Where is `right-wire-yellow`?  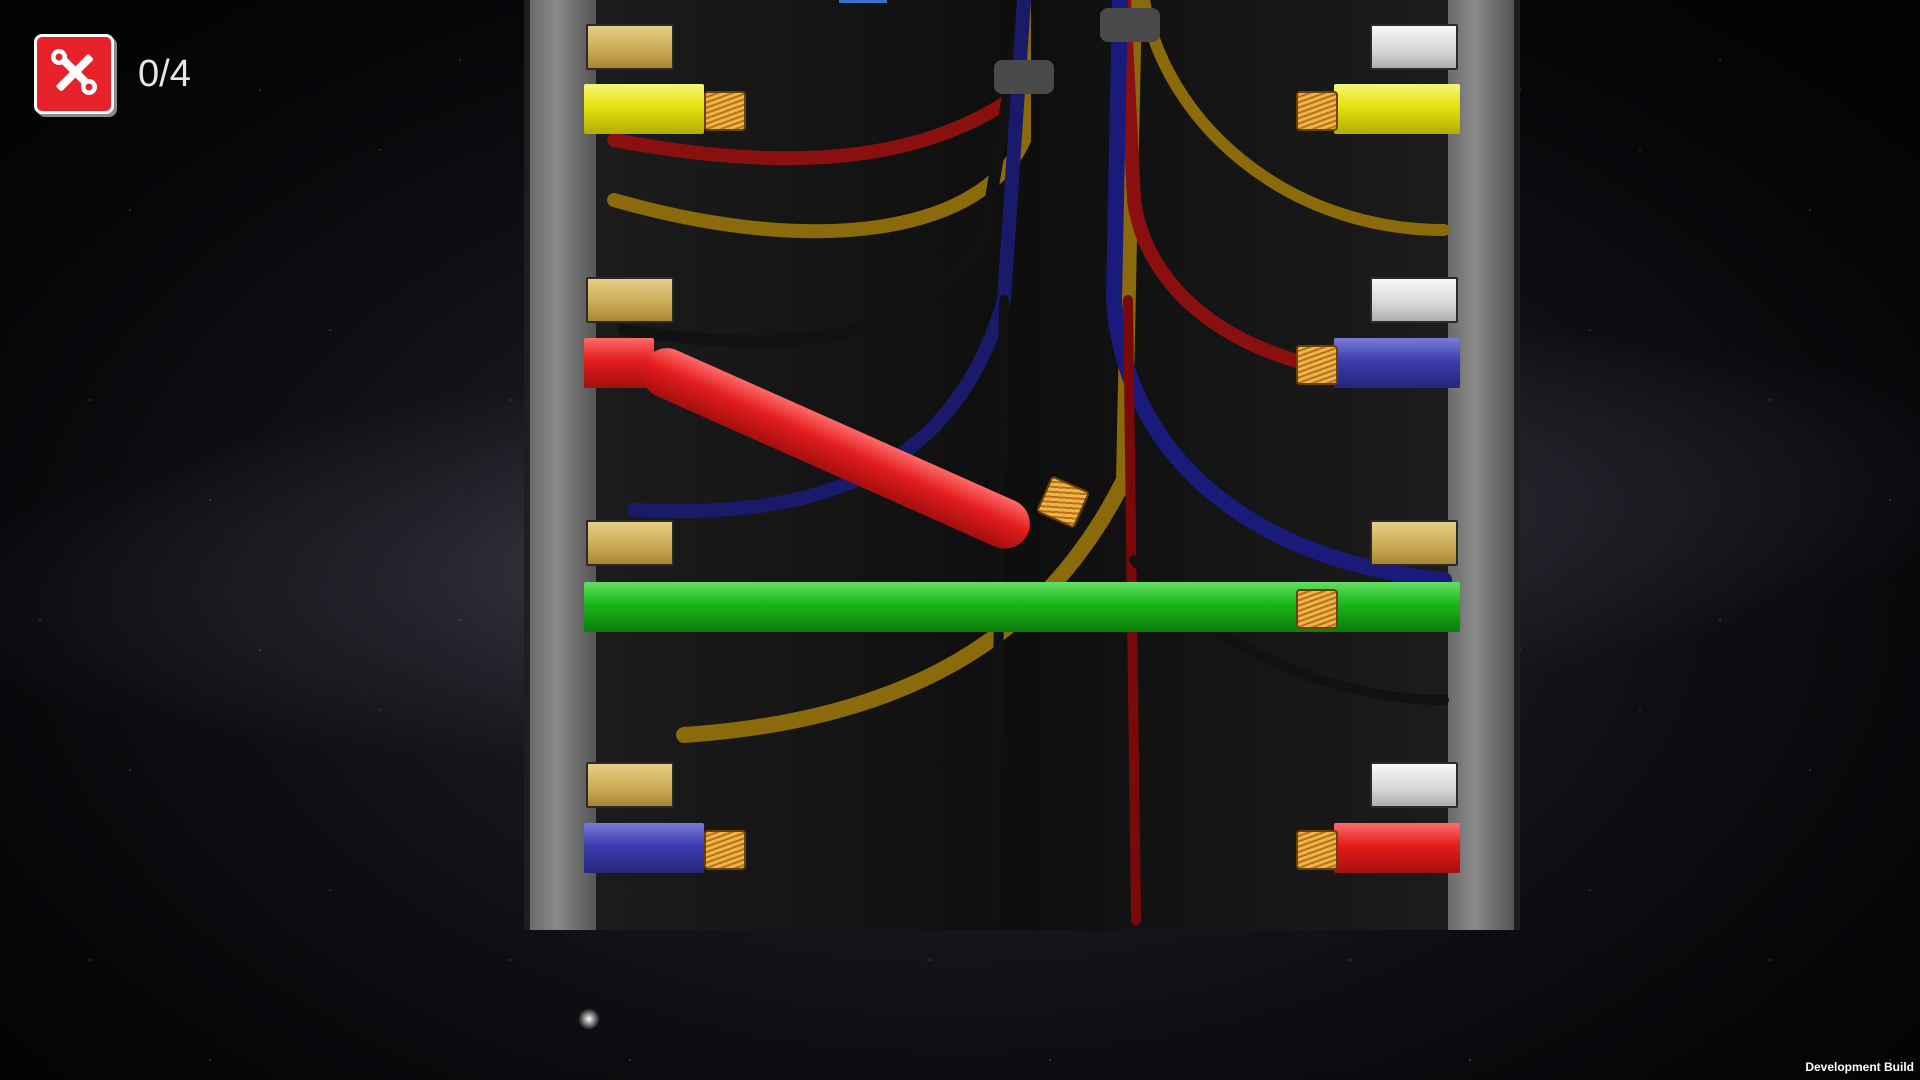
right-wire-yellow is located at coordinates (1397, 109).